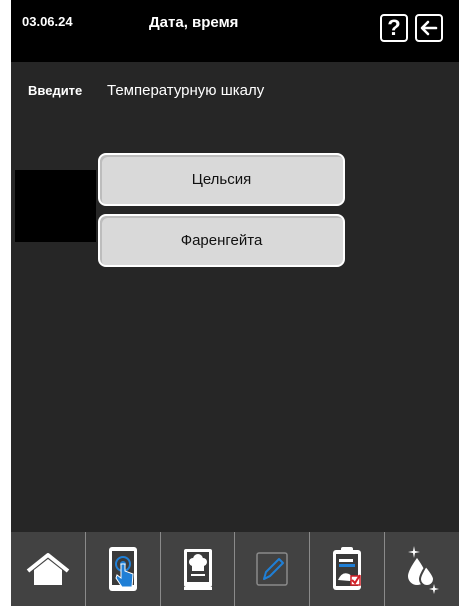  What do you see at coordinates (55, 206) in the screenshot?
I see `black-panel` at bounding box center [55, 206].